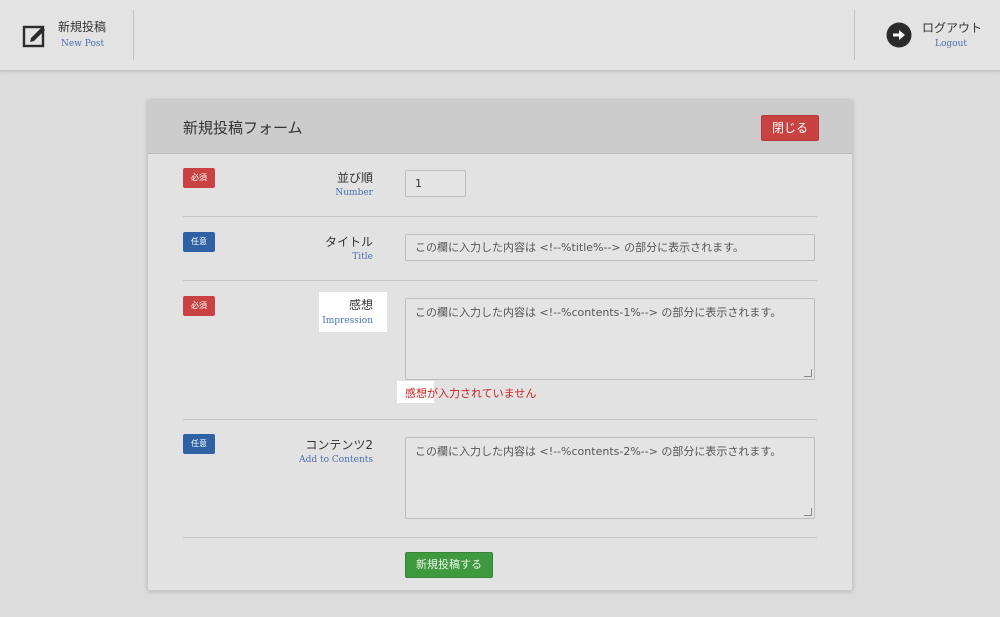  What do you see at coordinates (66, 35) in the screenshot?
I see `new-post-link: 新規投稿 New Post` at bounding box center [66, 35].